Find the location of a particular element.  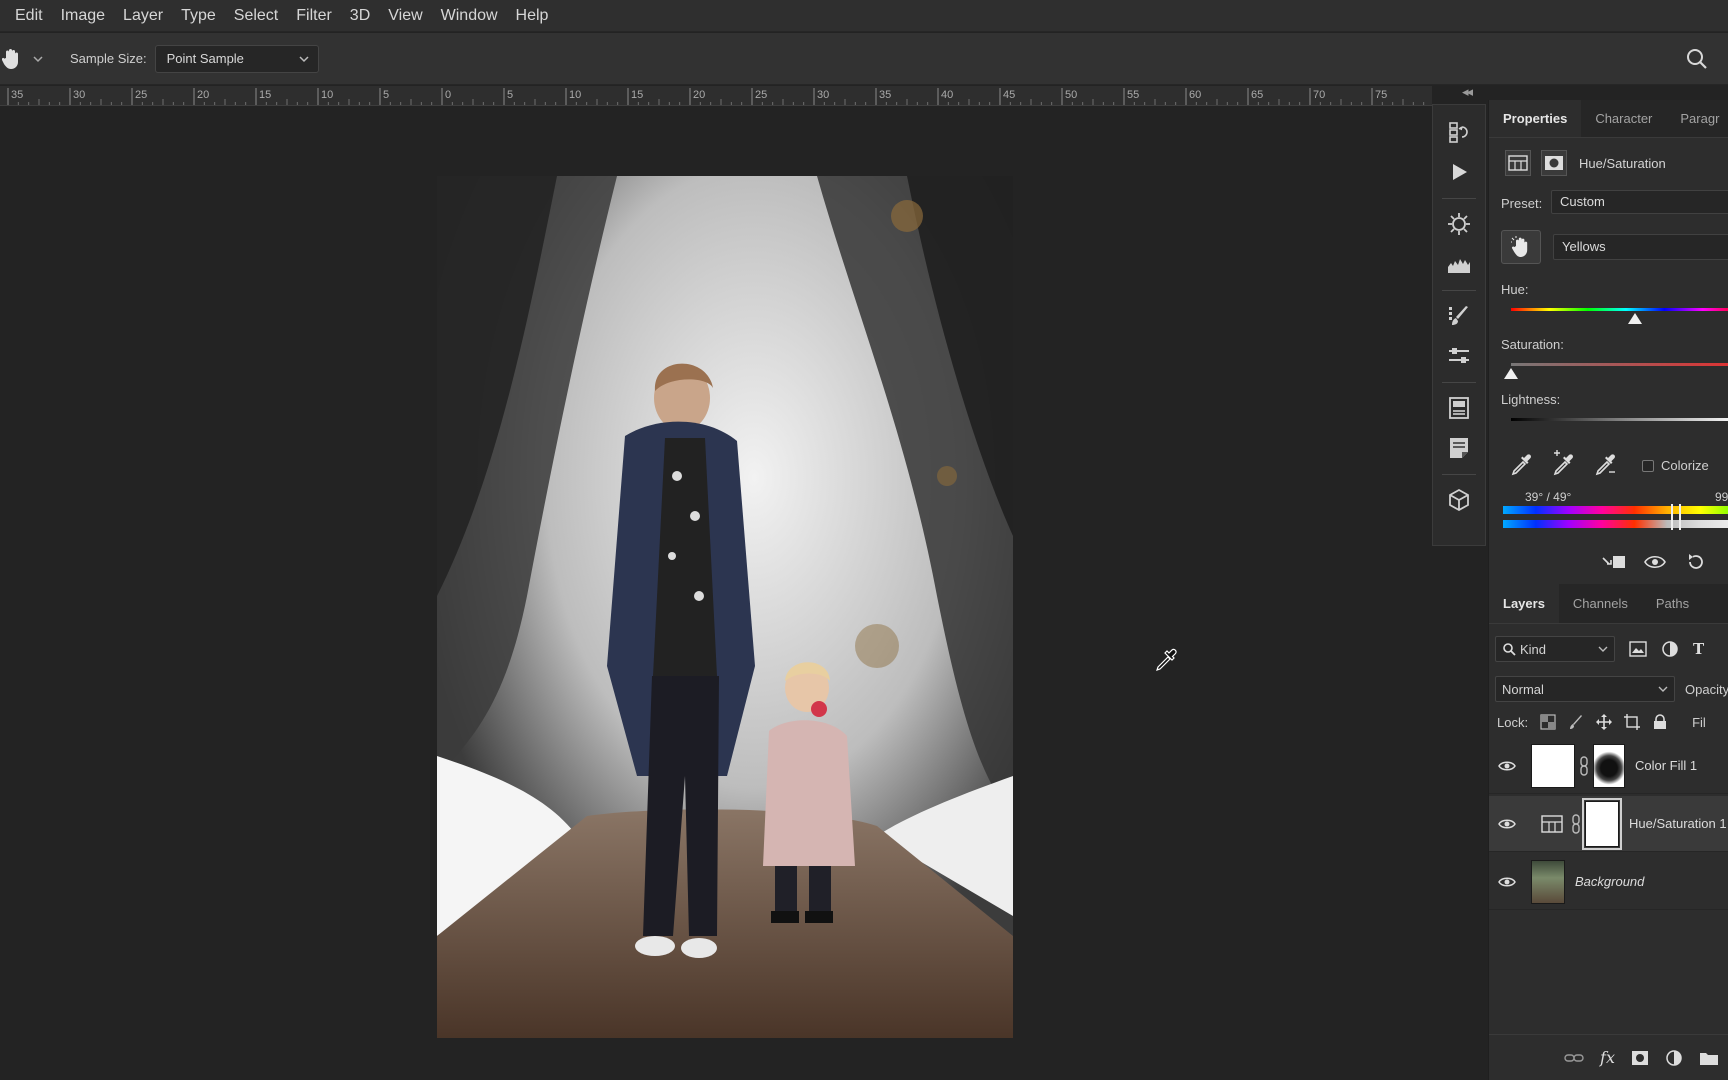

saturation-slider-thumb is located at coordinates (1511, 373).